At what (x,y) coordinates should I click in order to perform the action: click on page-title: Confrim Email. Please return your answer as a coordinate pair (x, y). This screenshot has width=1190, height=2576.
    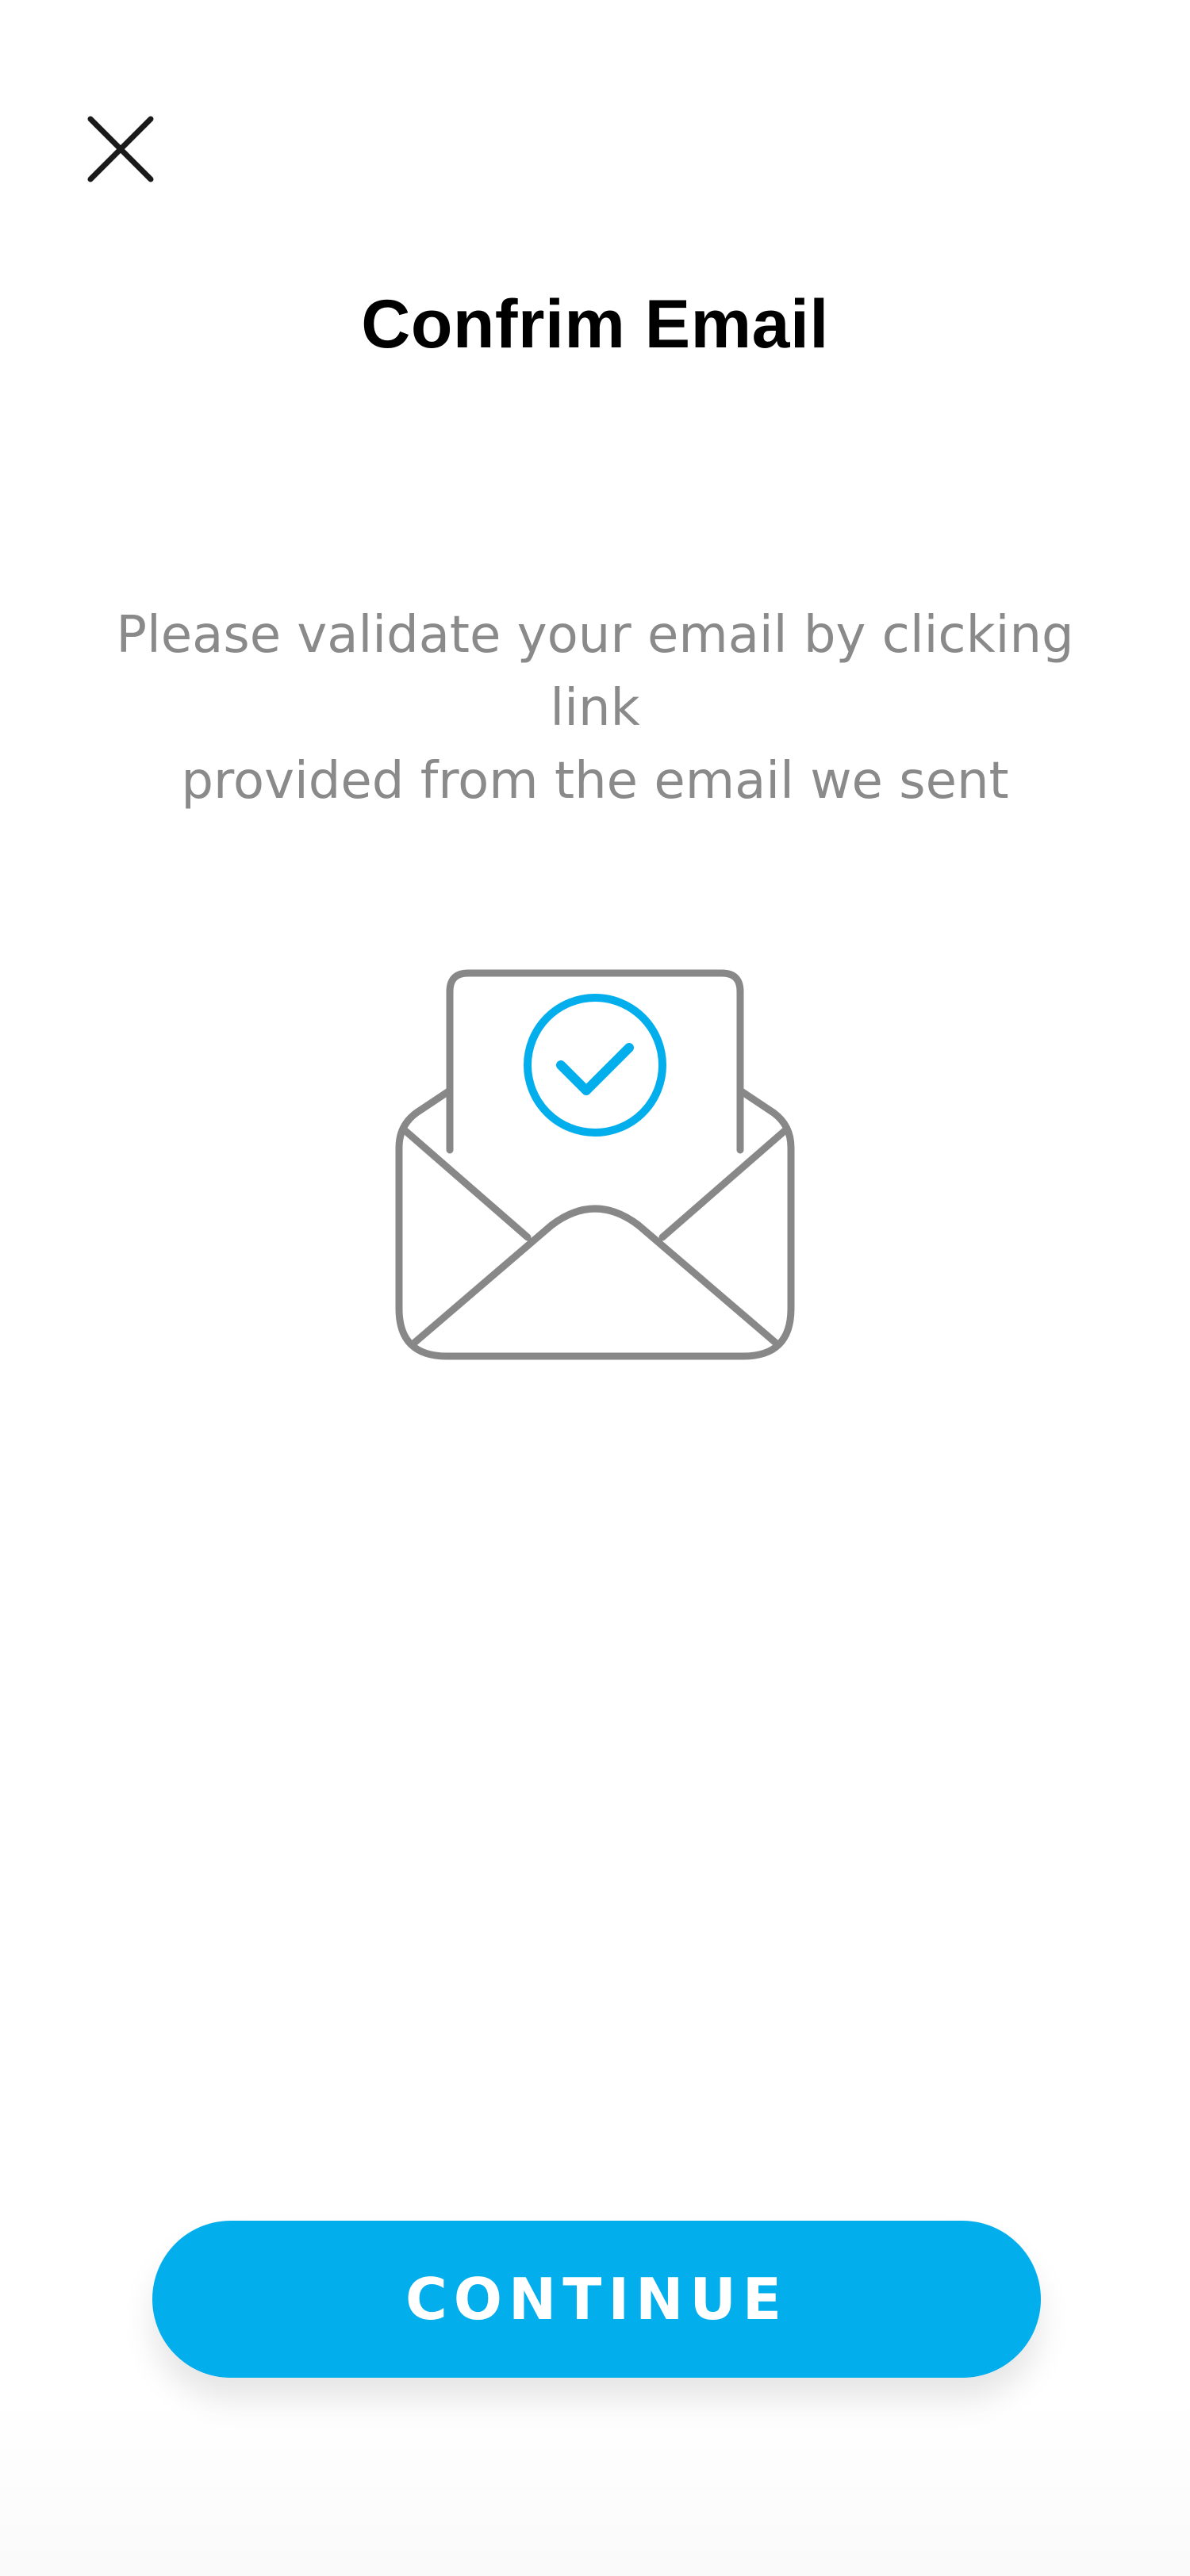
    Looking at the image, I should click on (595, 324).